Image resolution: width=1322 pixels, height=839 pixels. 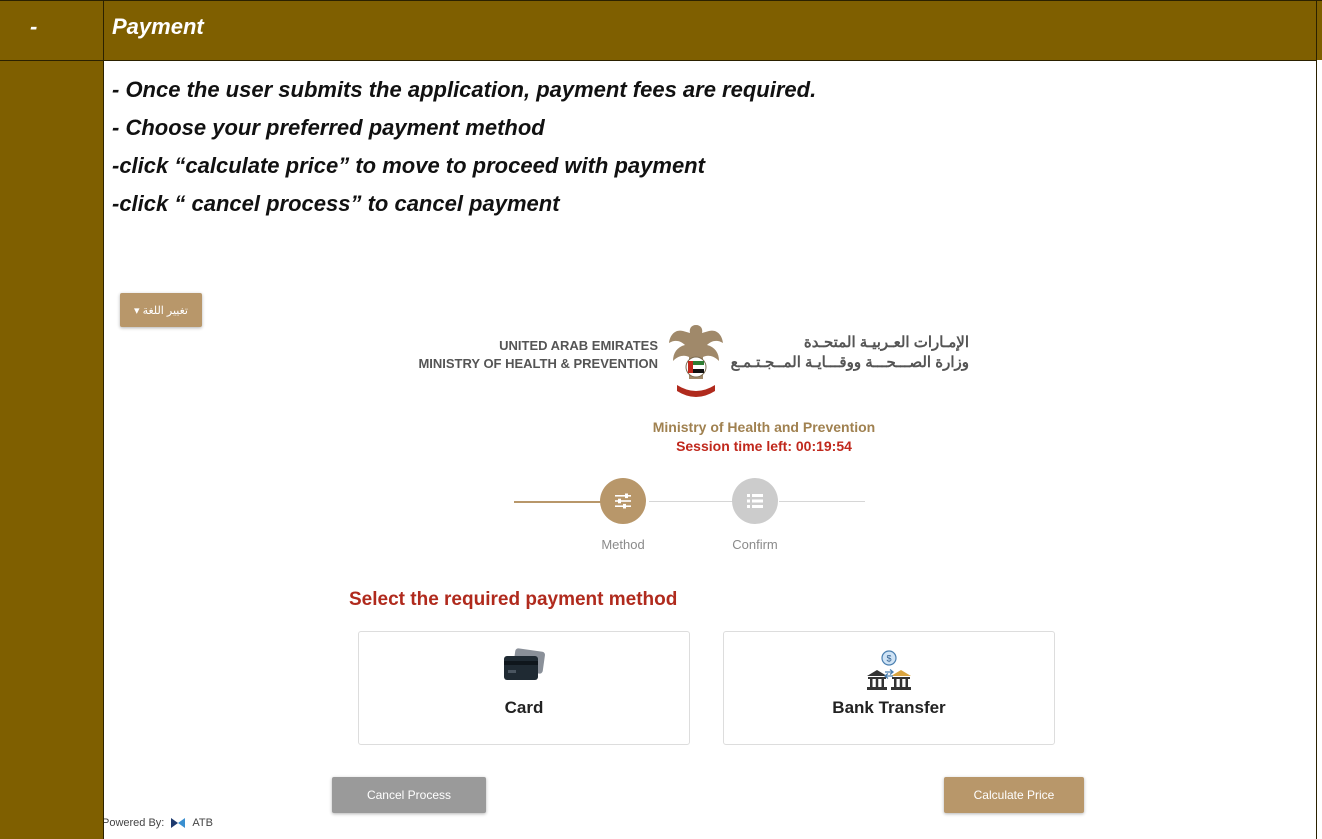 I want to click on table-border-right, so click(x=1316, y=419).